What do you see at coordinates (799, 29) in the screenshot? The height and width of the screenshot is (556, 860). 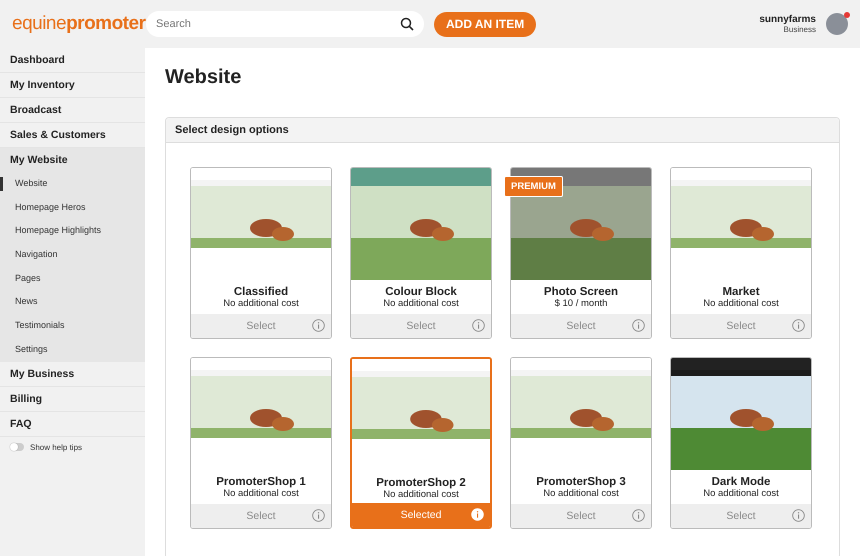 I see `user-role: Business` at bounding box center [799, 29].